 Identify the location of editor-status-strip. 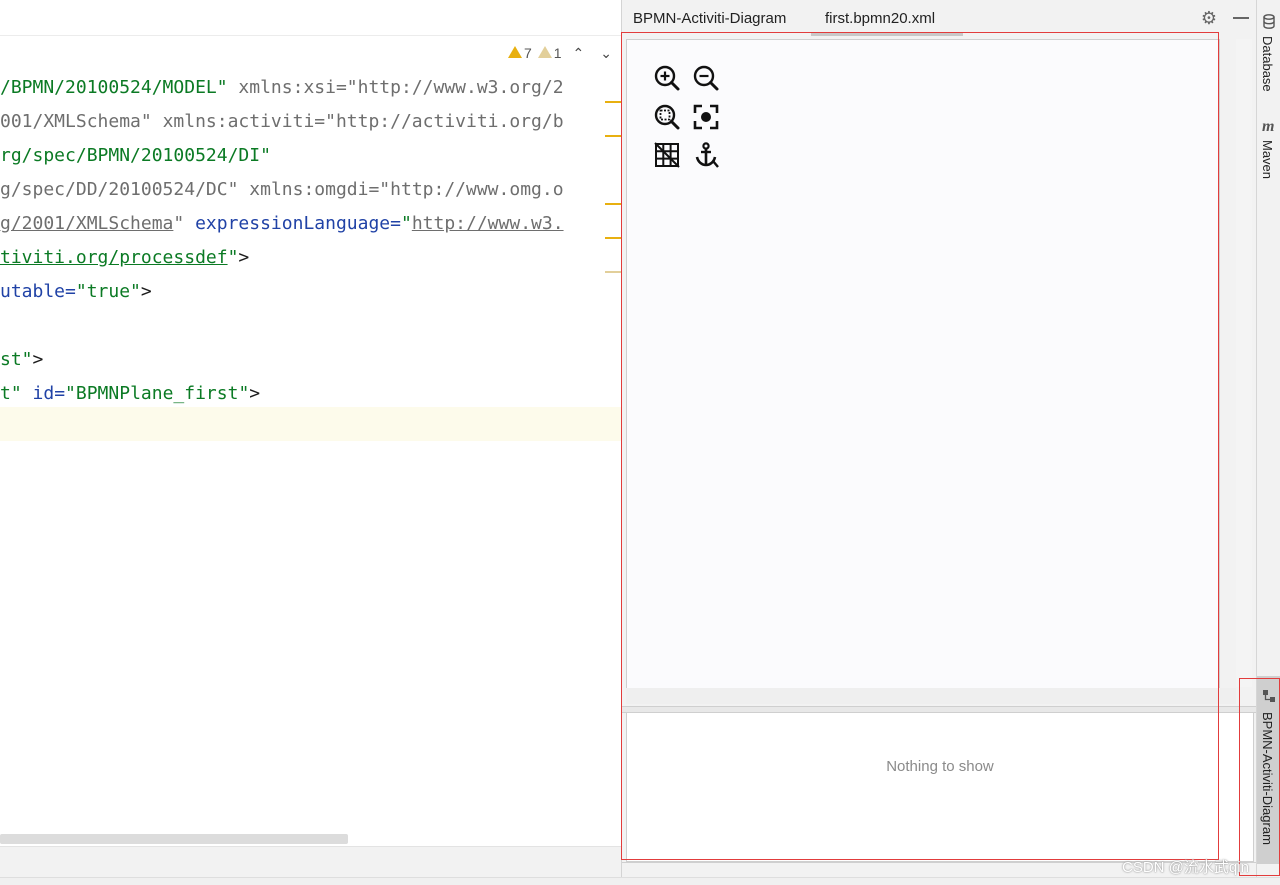
(310, 861).